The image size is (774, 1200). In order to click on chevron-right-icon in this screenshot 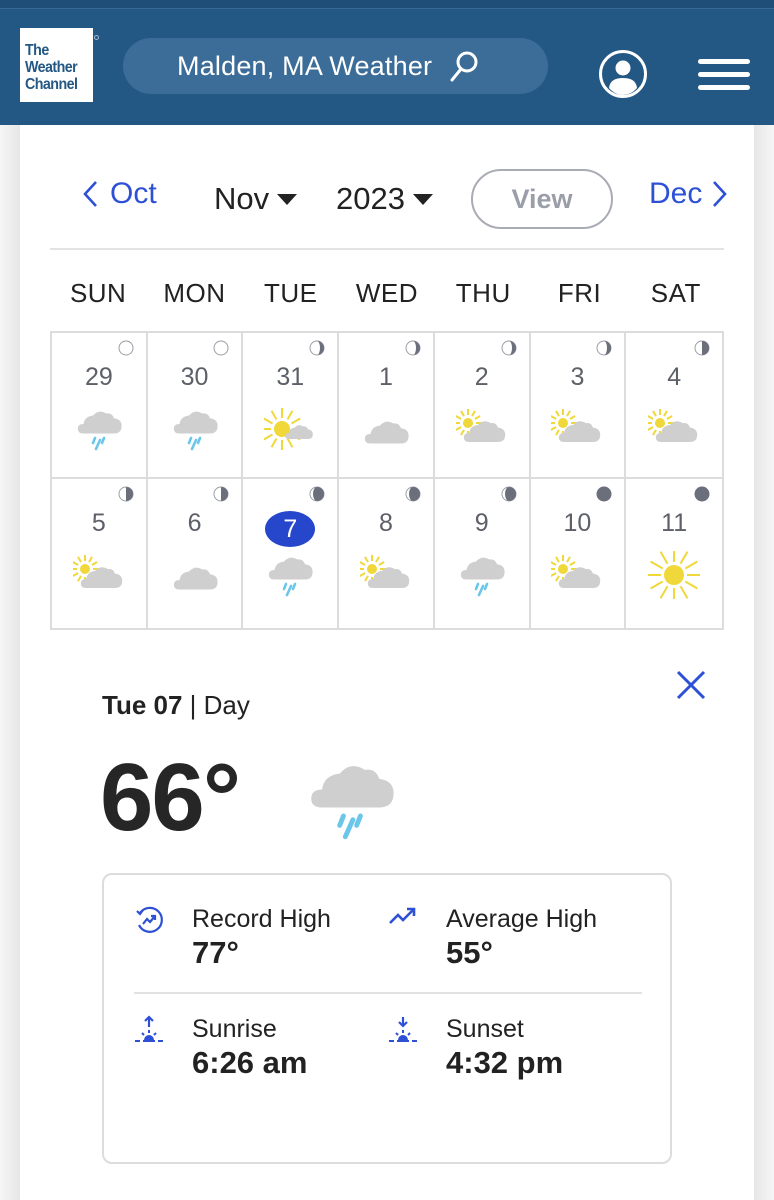, I will do `click(720, 194)`.